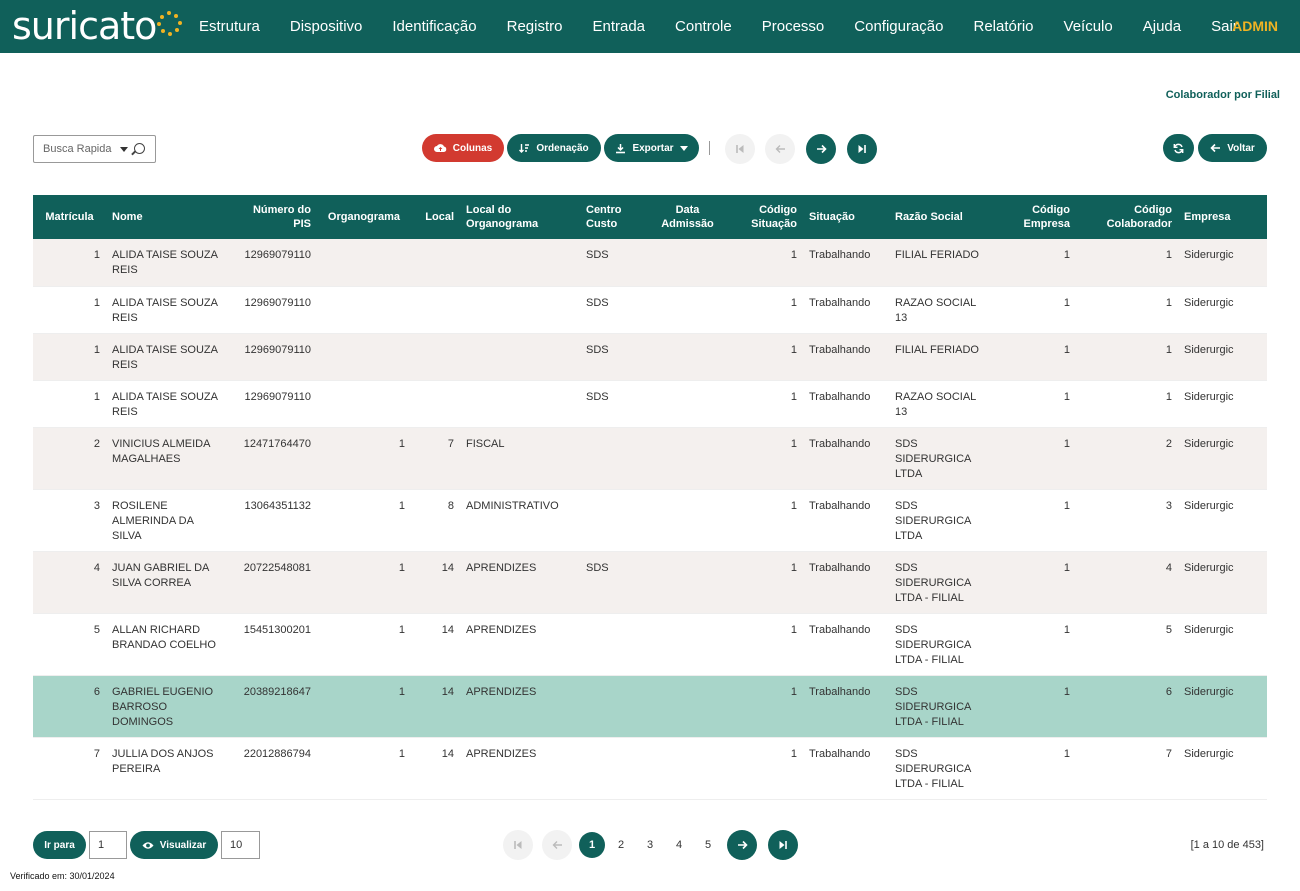 The height and width of the screenshot is (891, 1300). I want to click on column-header: Empresa, so click(1222, 217).